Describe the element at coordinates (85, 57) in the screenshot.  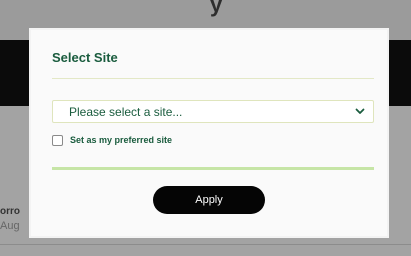
I see `modal-title: Select Site` at that location.